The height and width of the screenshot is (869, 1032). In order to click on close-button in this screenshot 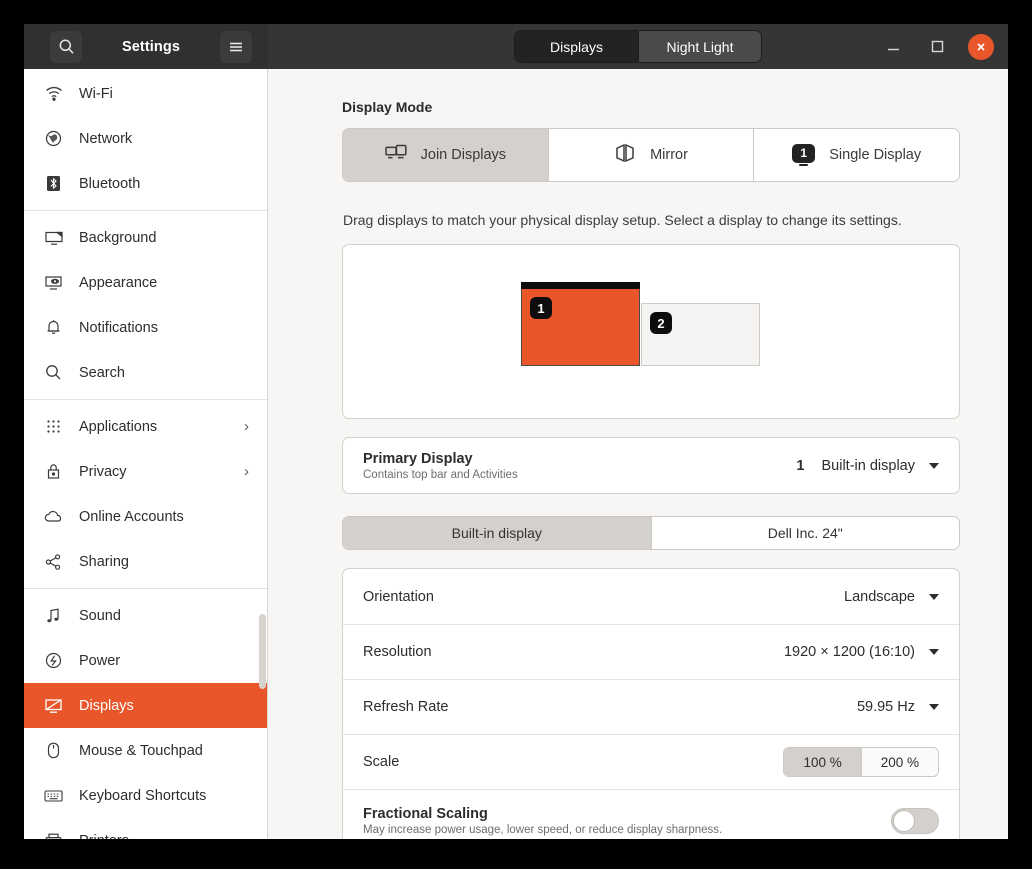, I will do `click(981, 46)`.